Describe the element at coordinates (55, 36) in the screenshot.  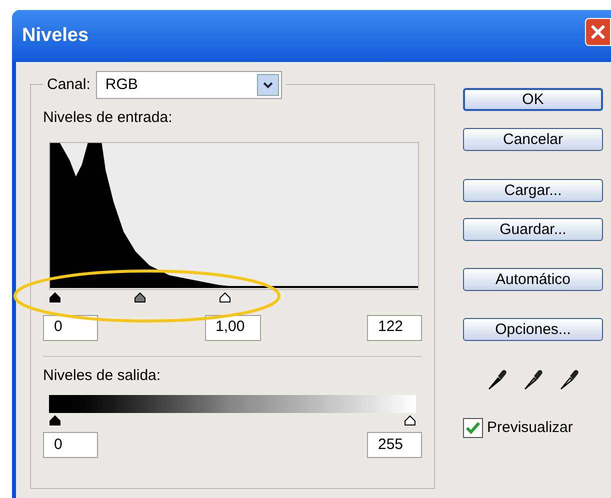
I see `window-title: Niveles` at that location.